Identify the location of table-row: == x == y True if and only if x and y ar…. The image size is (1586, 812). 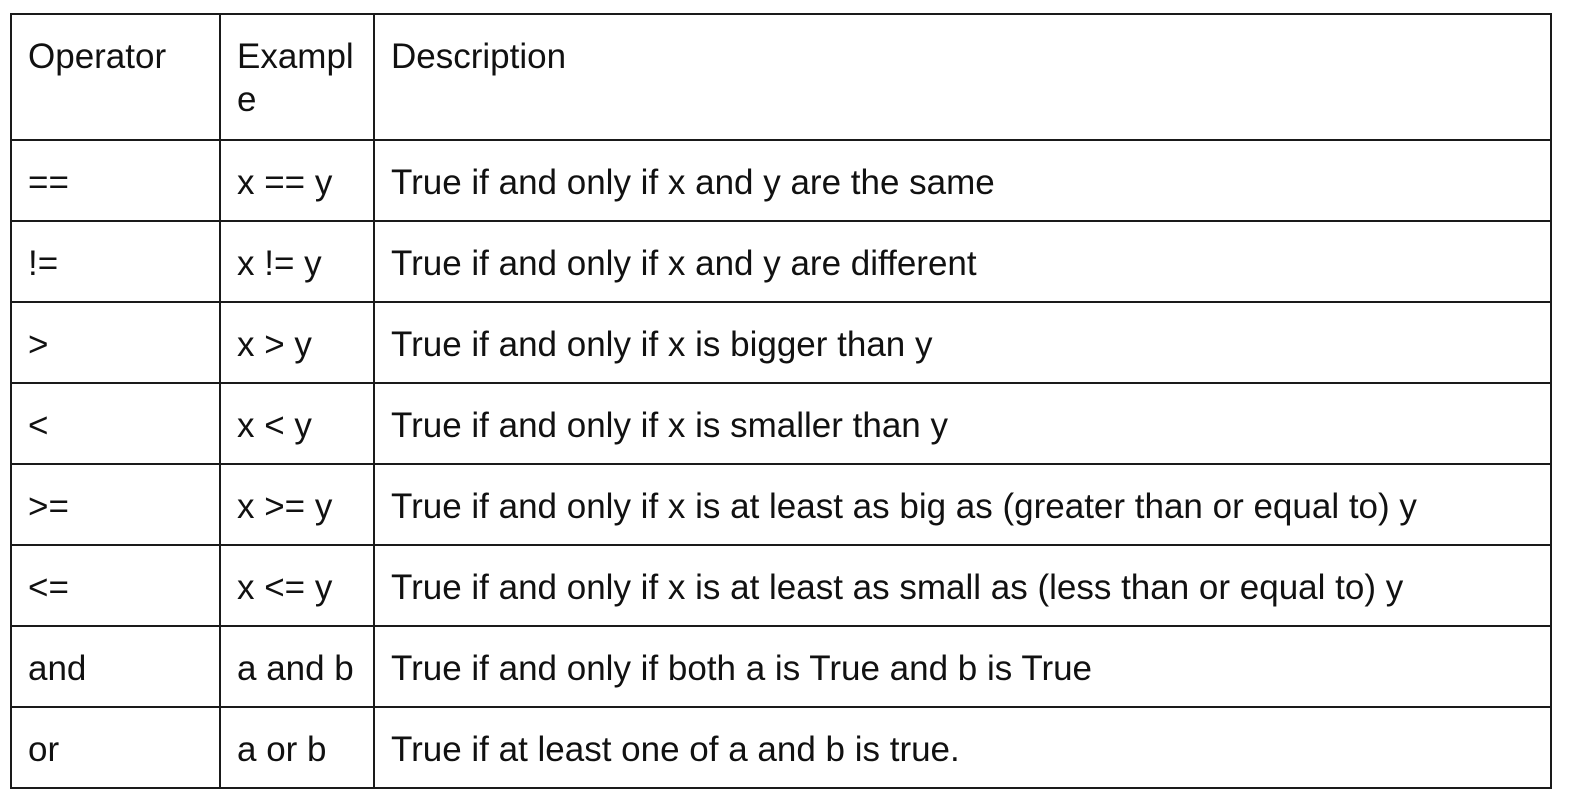
(781, 180).